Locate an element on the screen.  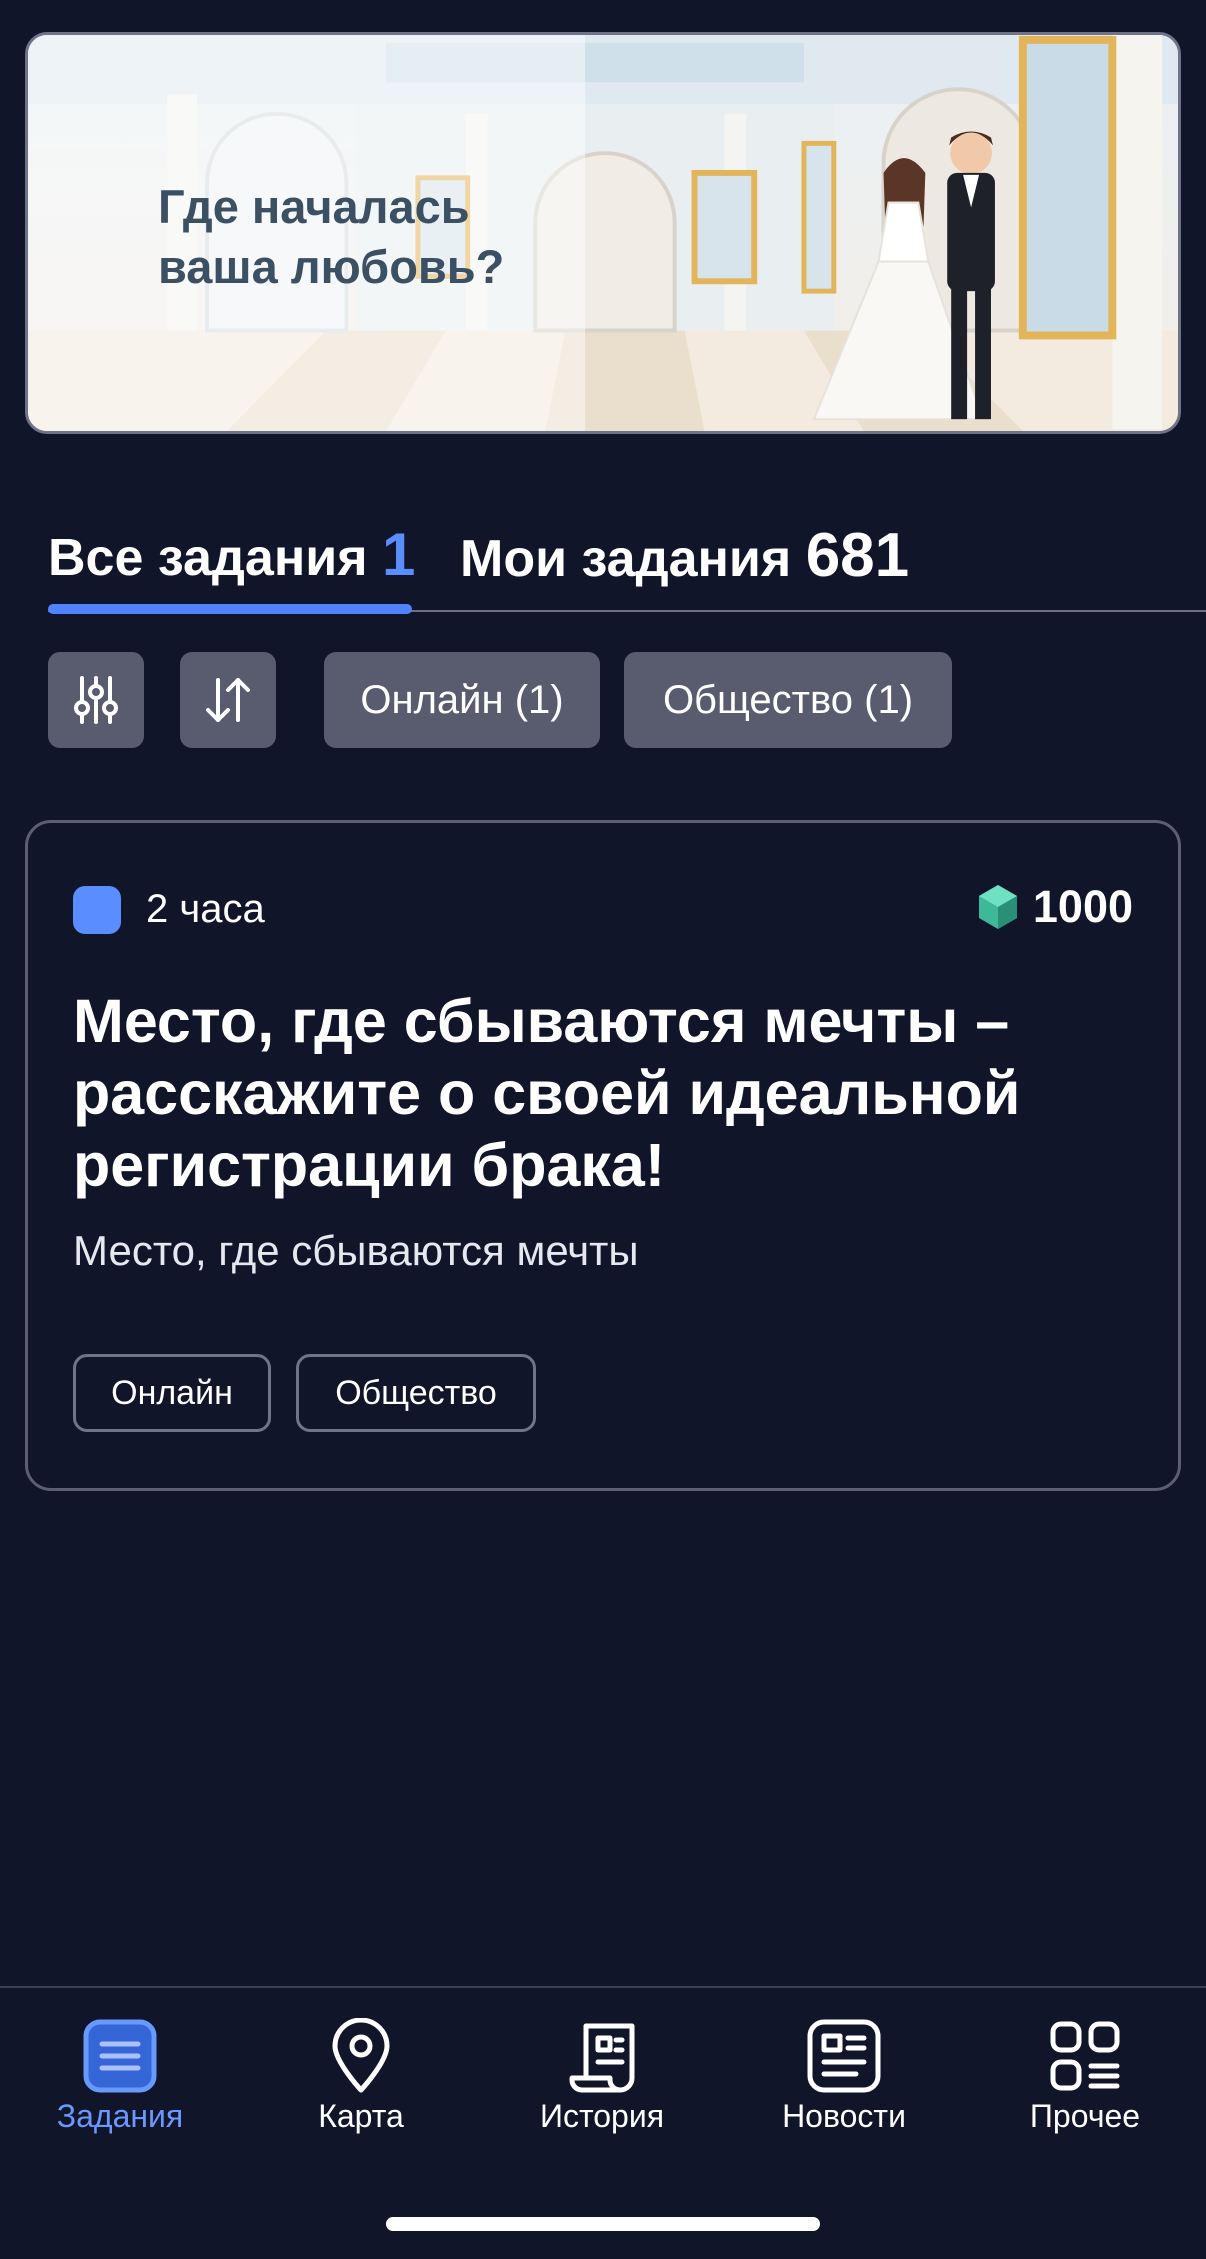
gem-icon is located at coordinates (997, 907).